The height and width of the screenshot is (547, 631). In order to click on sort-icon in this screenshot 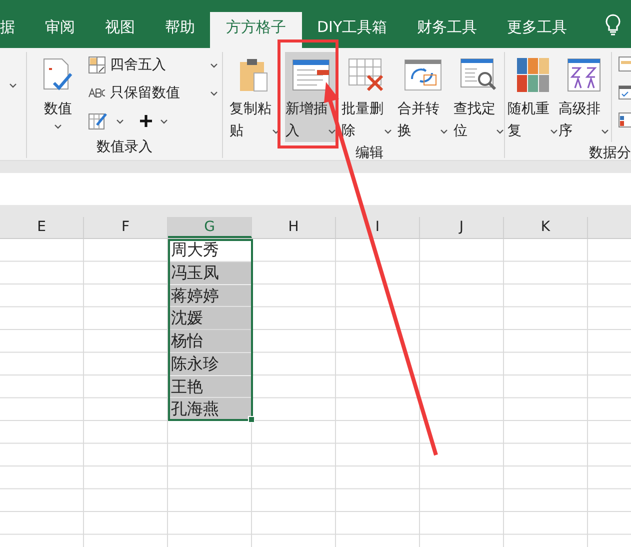, I will do `click(583, 75)`.